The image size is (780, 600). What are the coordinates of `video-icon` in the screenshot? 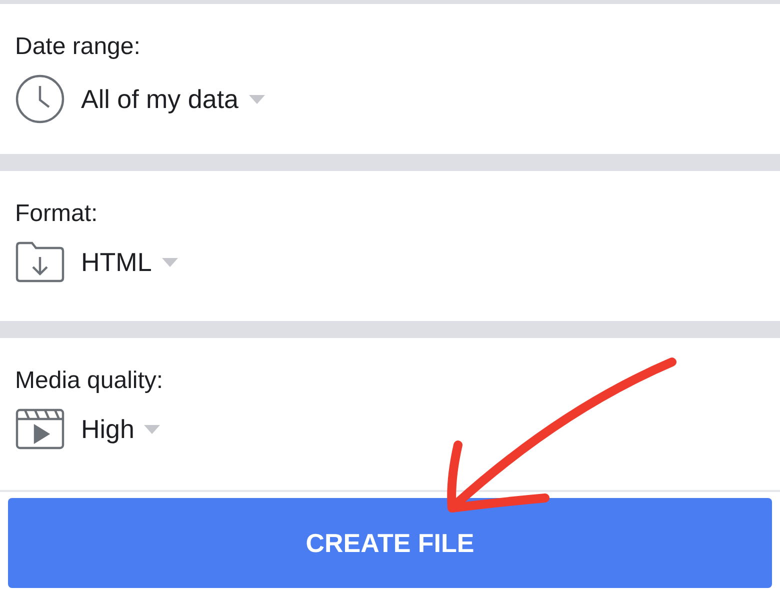 It's located at (40, 429).